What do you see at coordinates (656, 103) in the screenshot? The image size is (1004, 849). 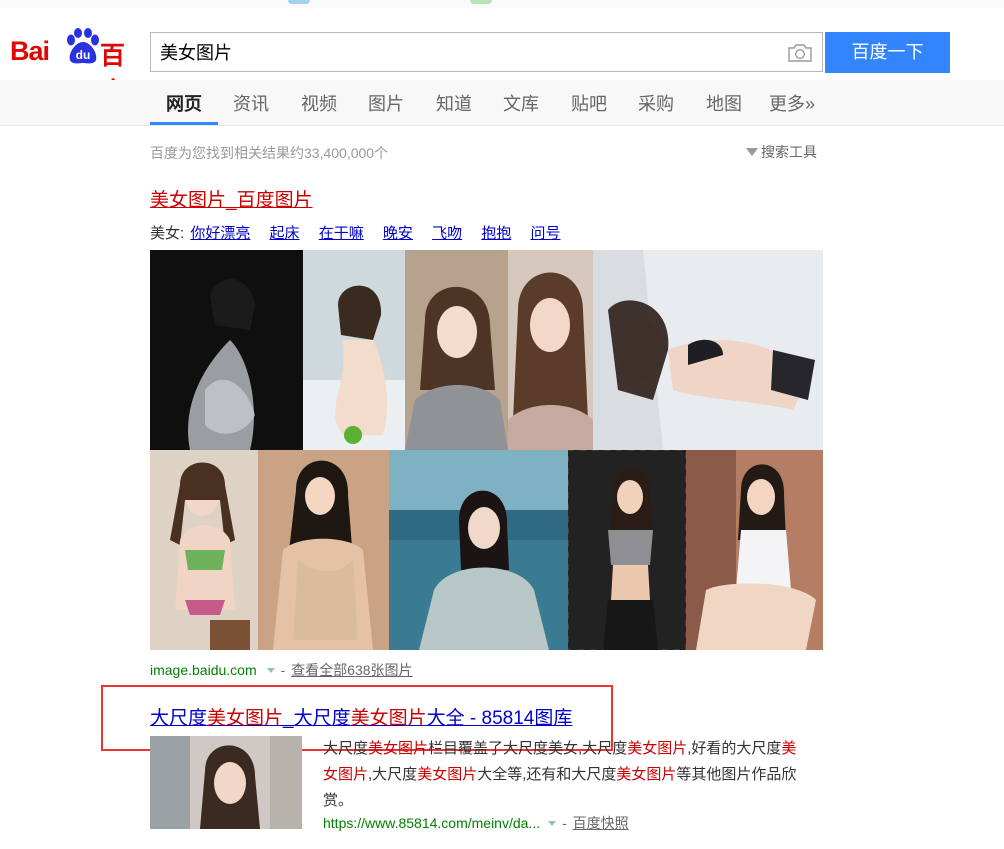 I see `tab-caigou: 采购` at bounding box center [656, 103].